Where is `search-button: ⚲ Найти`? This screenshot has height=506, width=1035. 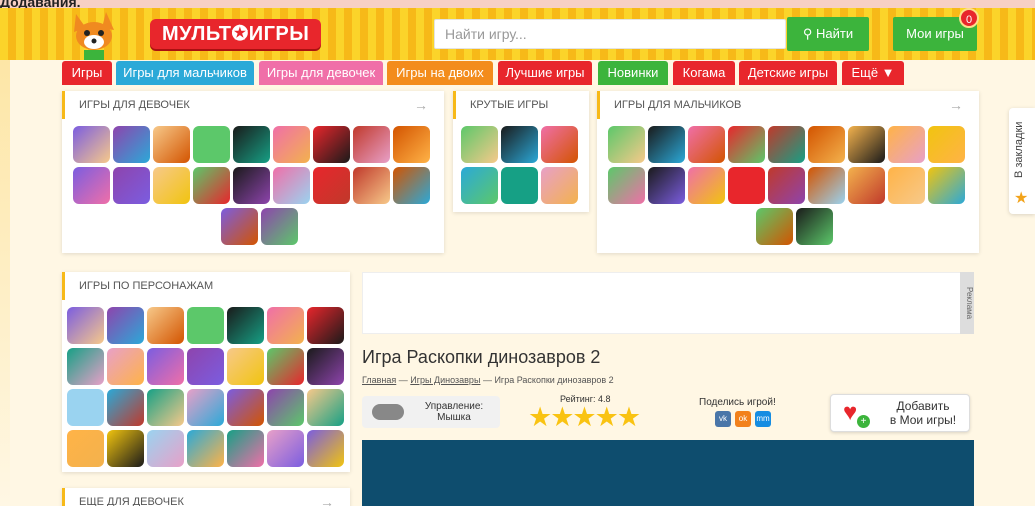
search-button: ⚲ Найти is located at coordinates (828, 34).